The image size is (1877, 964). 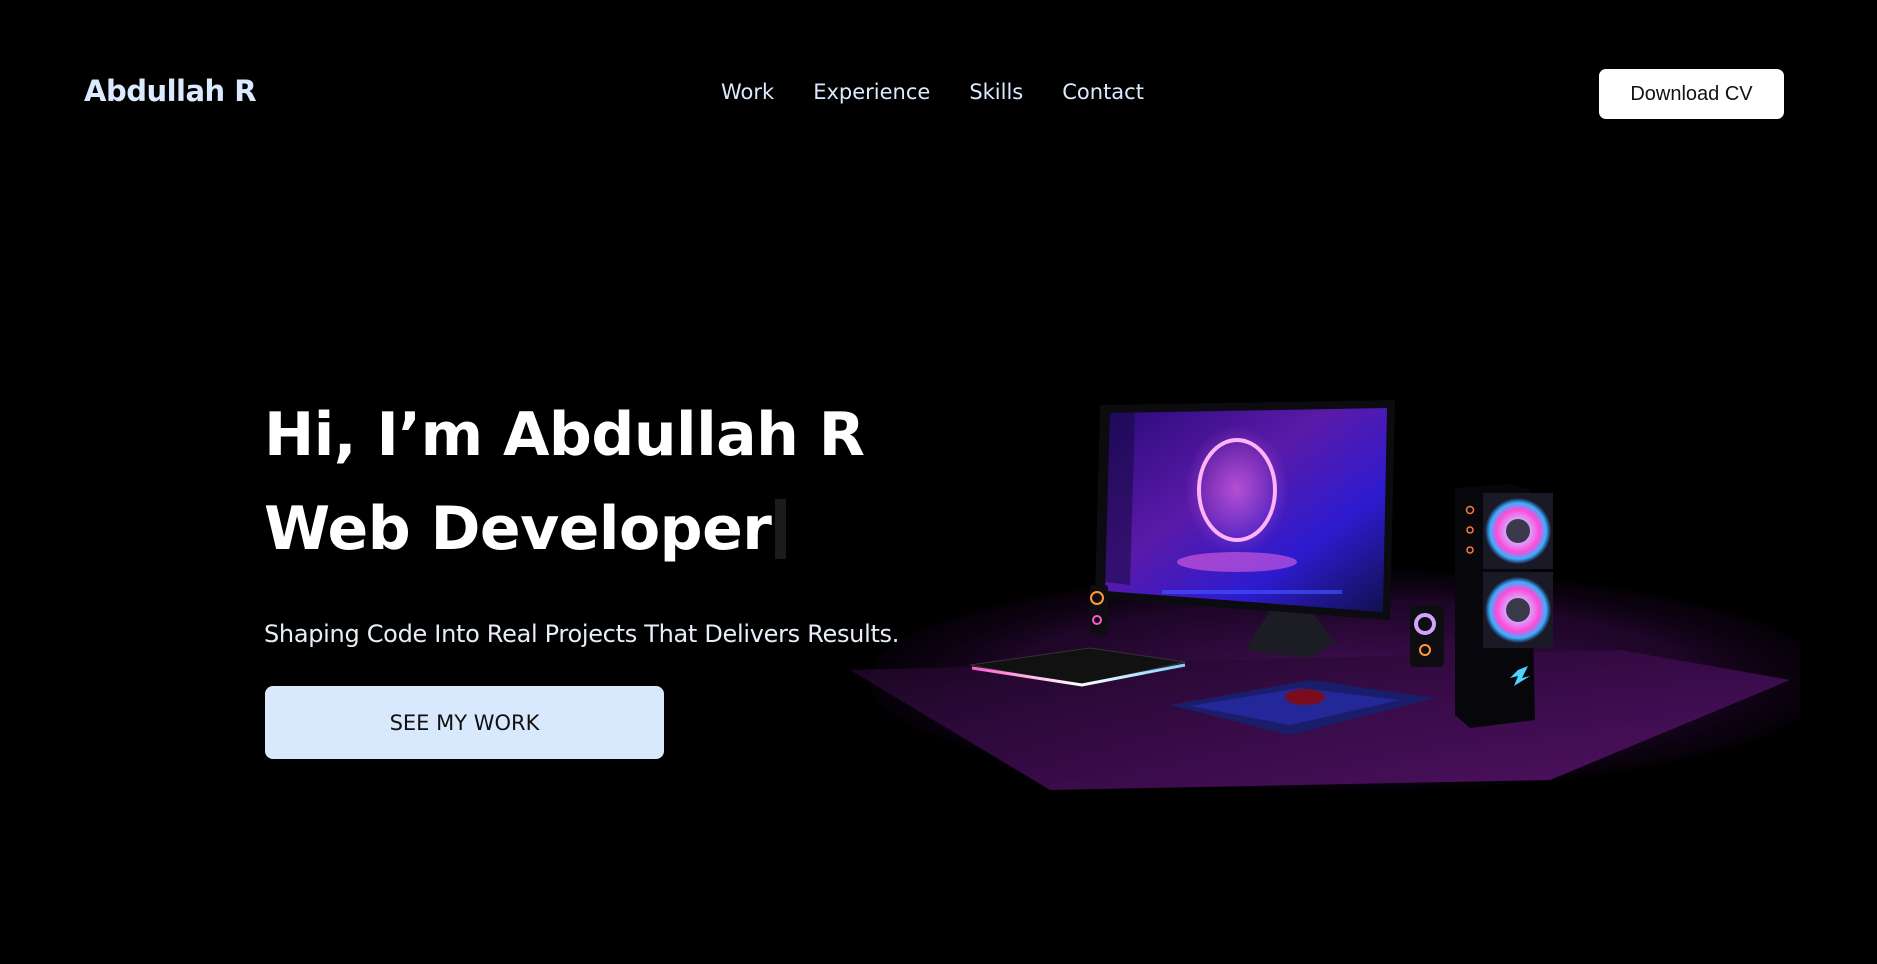 What do you see at coordinates (932, 92) in the screenshot?
I see `main-nav: Work Experience Skills Contact` at bounding box center [932, 92].